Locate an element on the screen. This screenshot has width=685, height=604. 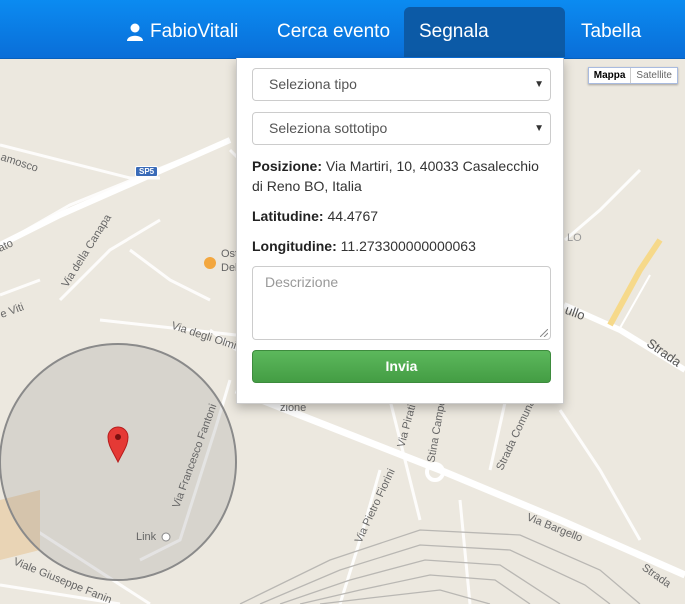
position-label: Posizione: is located at coordinates (287, 166).